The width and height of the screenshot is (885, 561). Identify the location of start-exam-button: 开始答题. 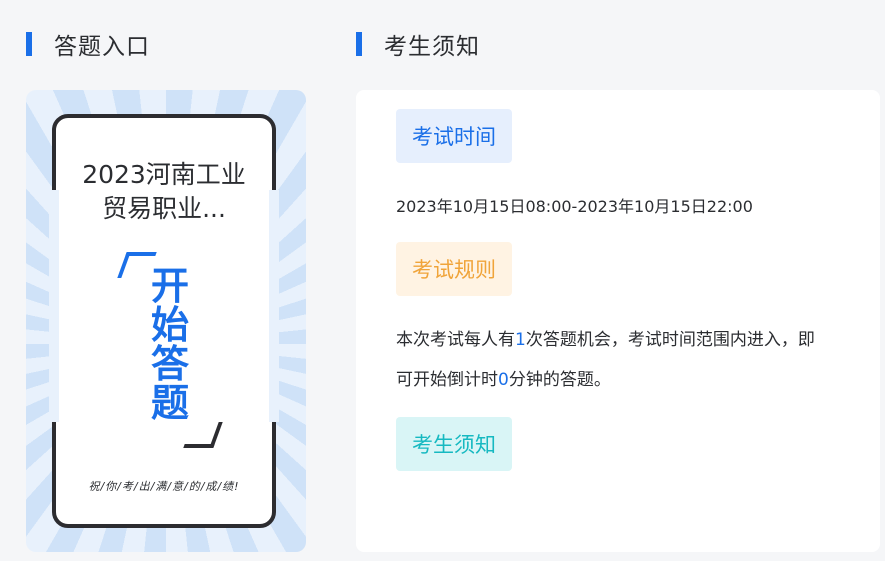
(170, 350).